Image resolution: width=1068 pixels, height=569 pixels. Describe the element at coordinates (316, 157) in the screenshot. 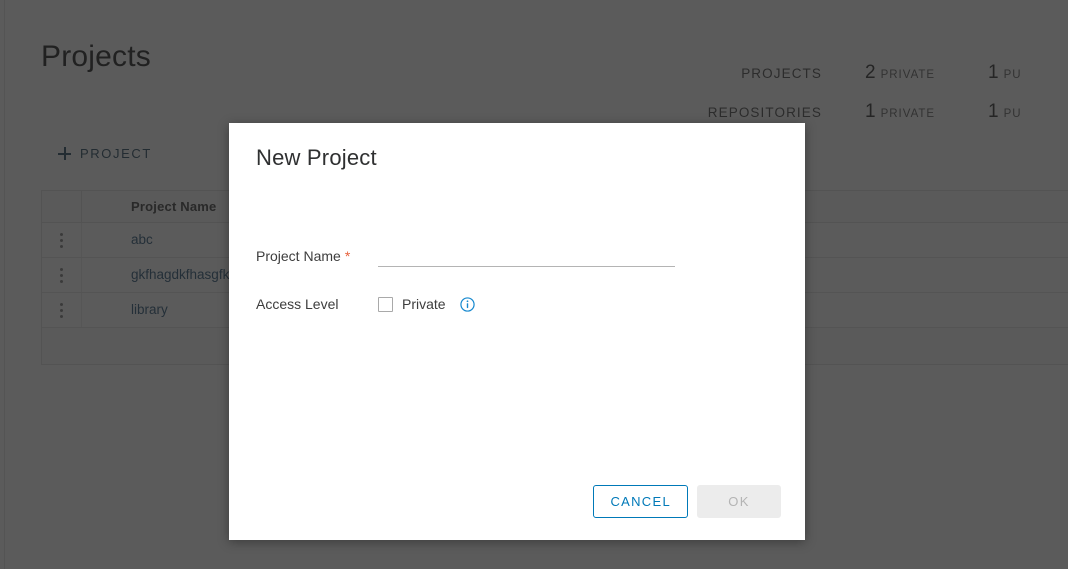

I see `dialog-title: New Project` at that location.